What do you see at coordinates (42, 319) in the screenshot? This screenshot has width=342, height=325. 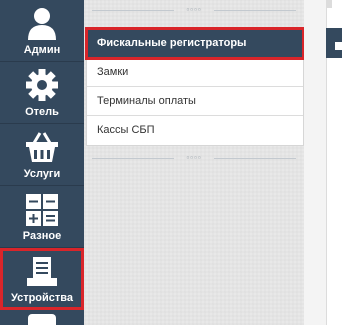 I see `sidebar-item-partial` at bounding box center [42, 319].